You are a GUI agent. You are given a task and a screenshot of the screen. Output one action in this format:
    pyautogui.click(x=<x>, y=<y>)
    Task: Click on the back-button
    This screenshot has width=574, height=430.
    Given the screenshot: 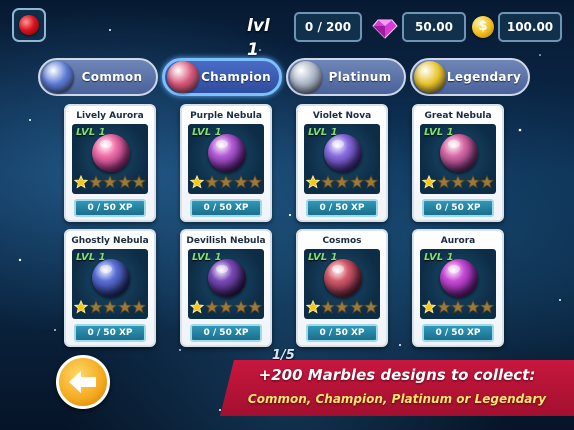 What is the action you would take?
    pyautogui.click(x=83, y=382)
    